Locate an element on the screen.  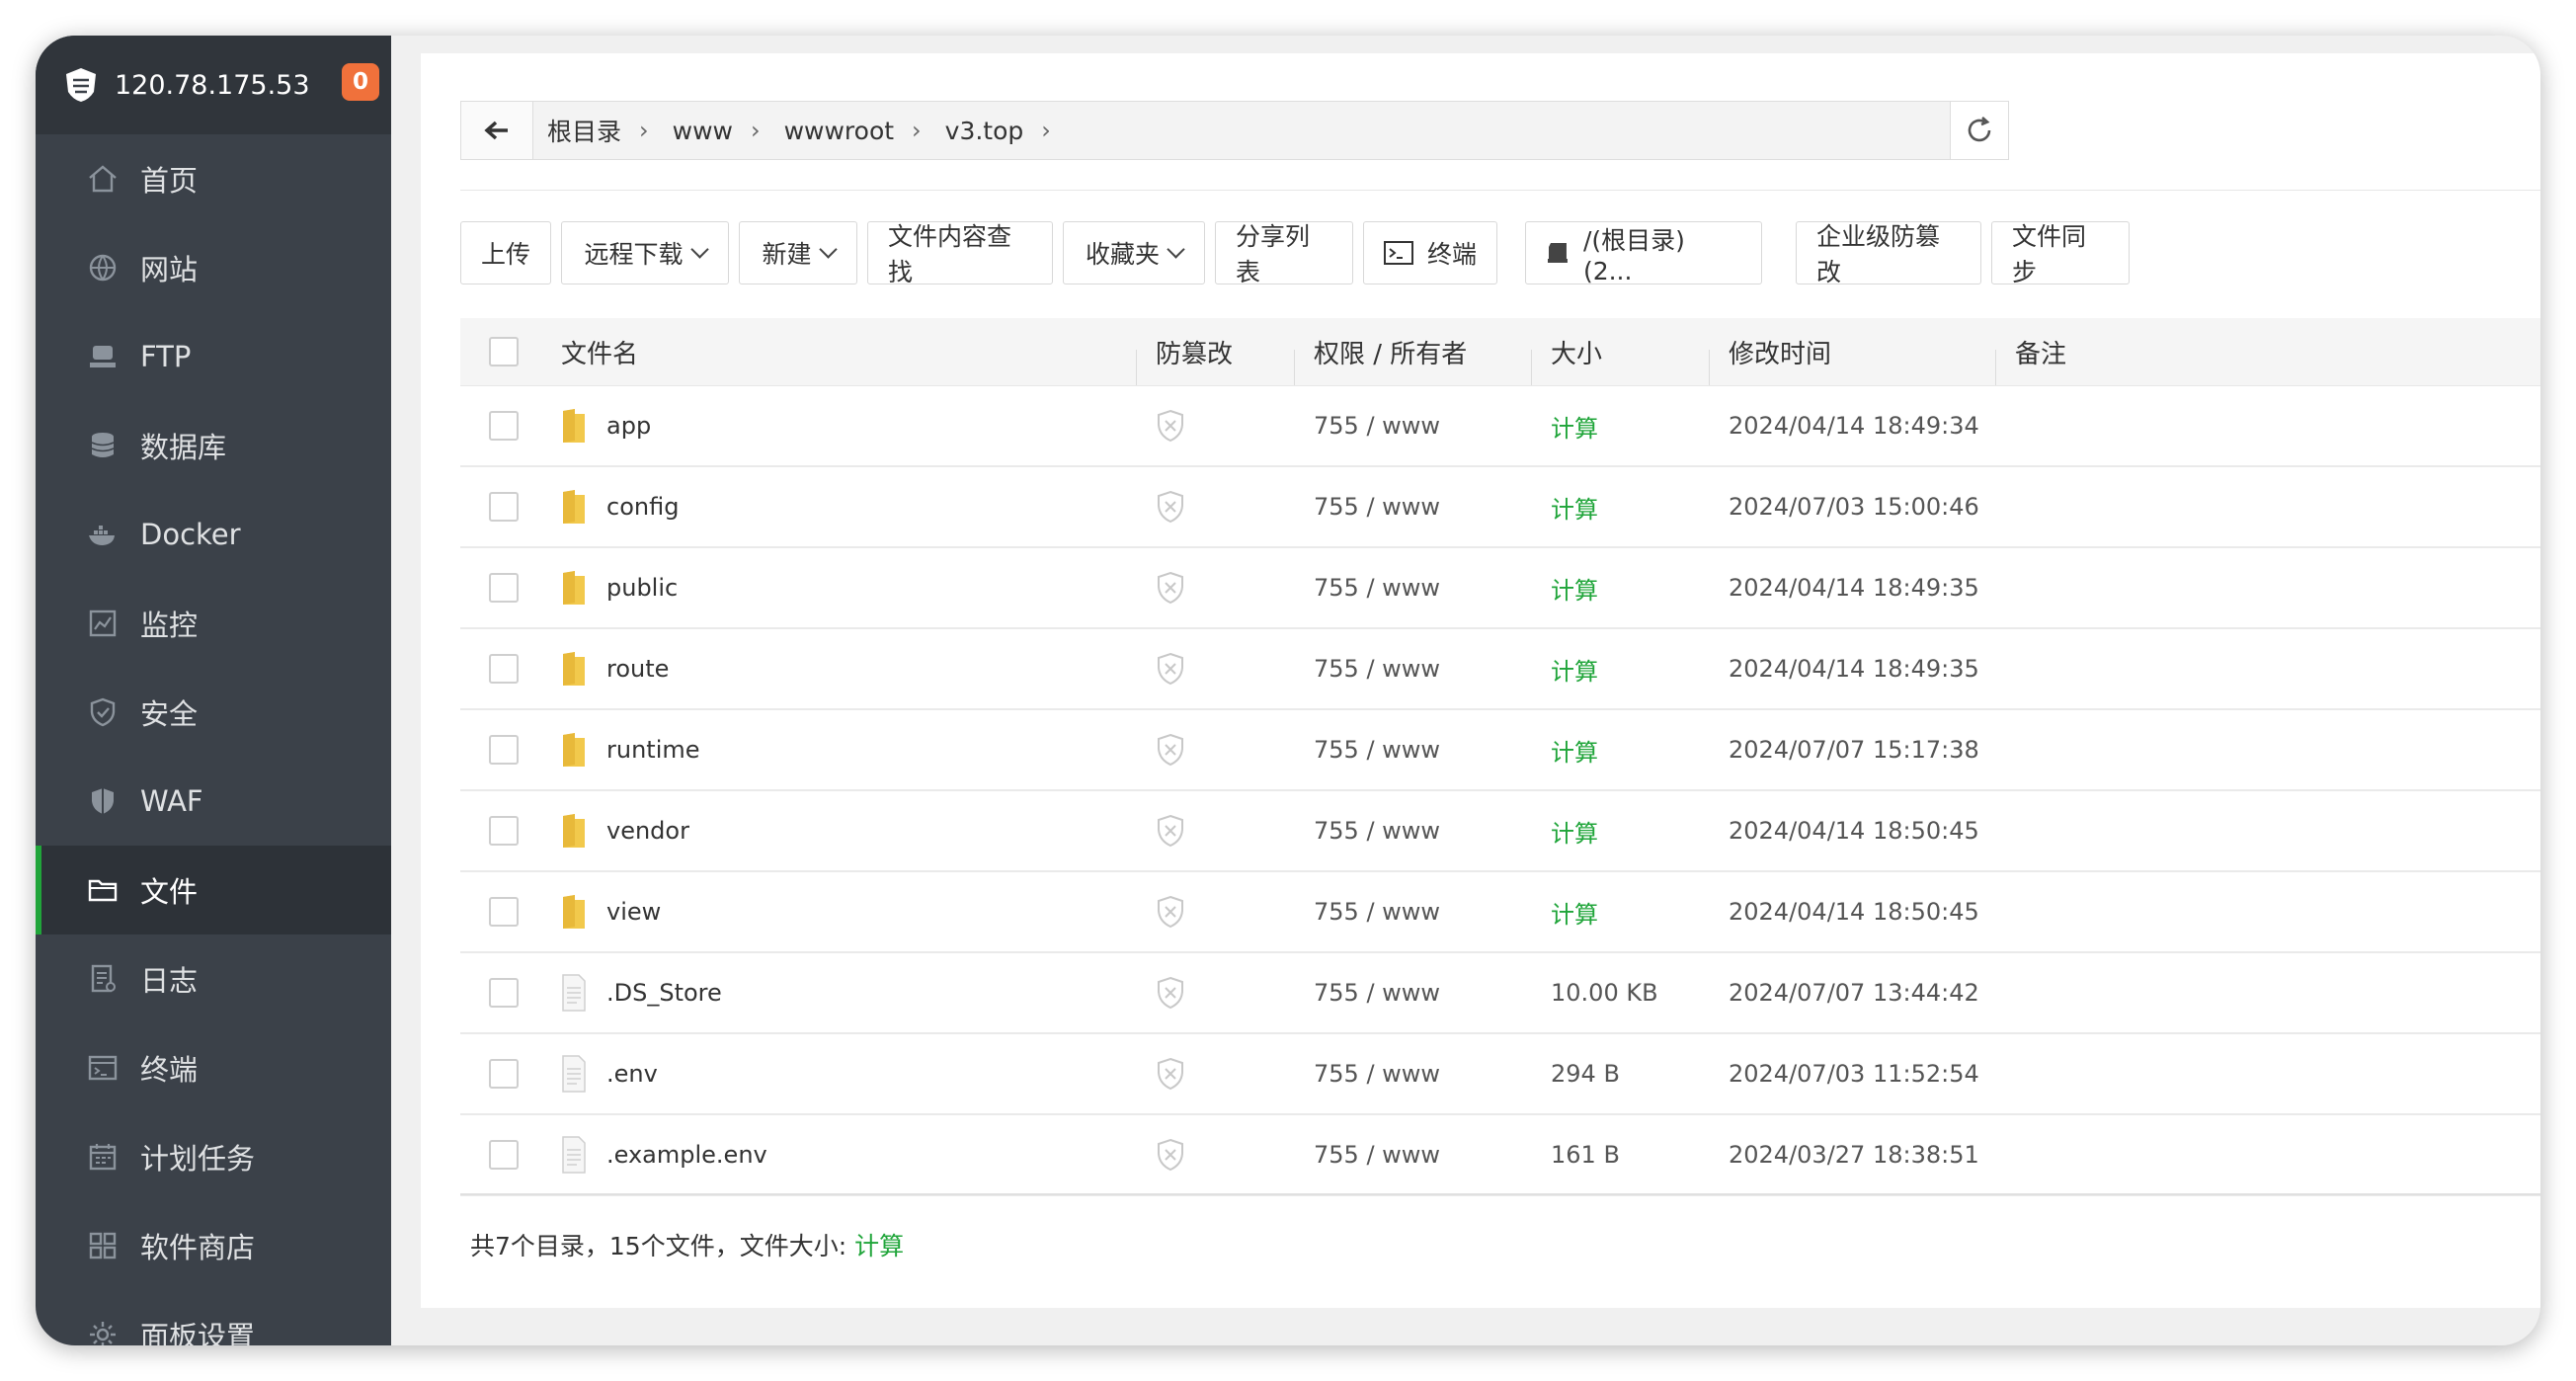
summary-calc-link: 计算 is located at coordinates (879, 1246).